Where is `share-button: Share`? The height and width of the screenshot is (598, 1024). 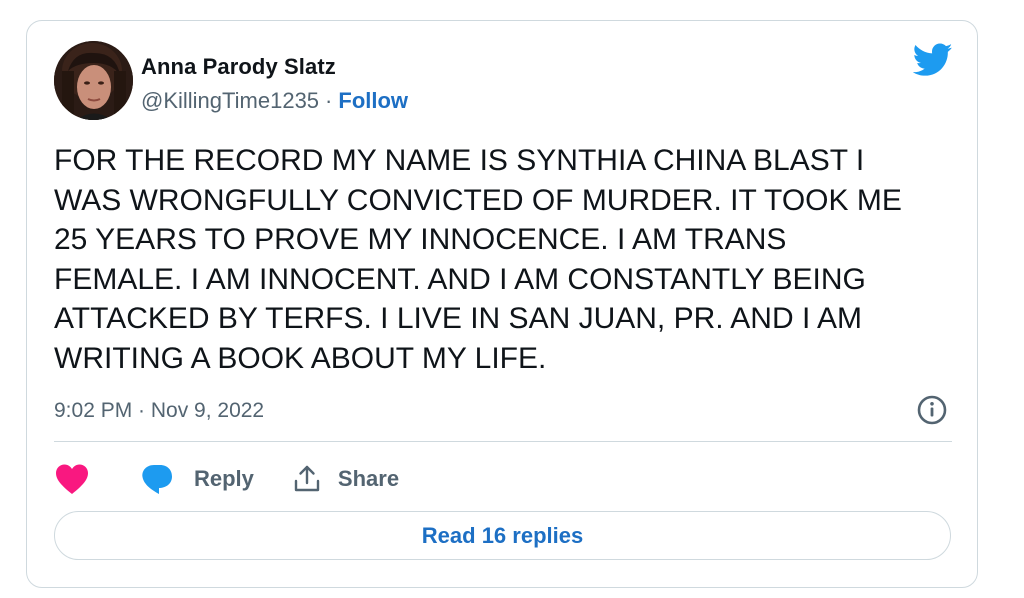
share-button: Share is located at coordinates (345, 479).